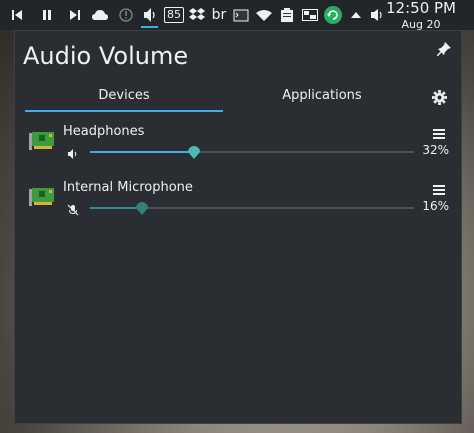 The width and height of the screenshot is (474, 433). I want to click on tab-applications-label: Applications, so click(322, 95).